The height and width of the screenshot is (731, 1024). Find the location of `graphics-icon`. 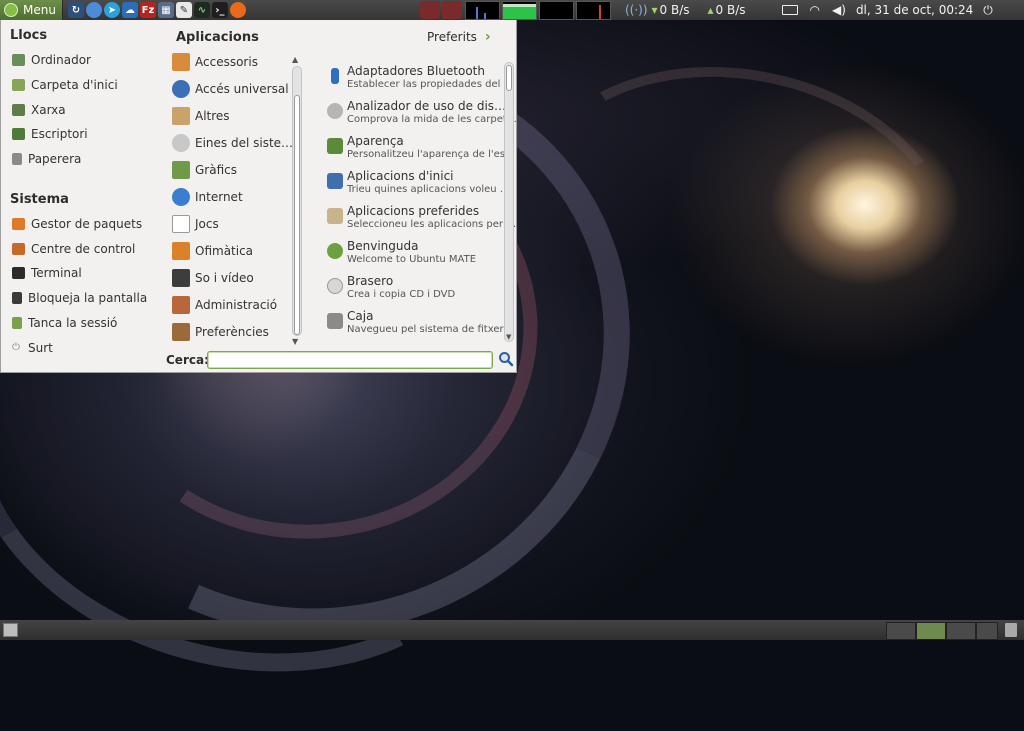

graphics-icon is located at coordinates (181, 170).